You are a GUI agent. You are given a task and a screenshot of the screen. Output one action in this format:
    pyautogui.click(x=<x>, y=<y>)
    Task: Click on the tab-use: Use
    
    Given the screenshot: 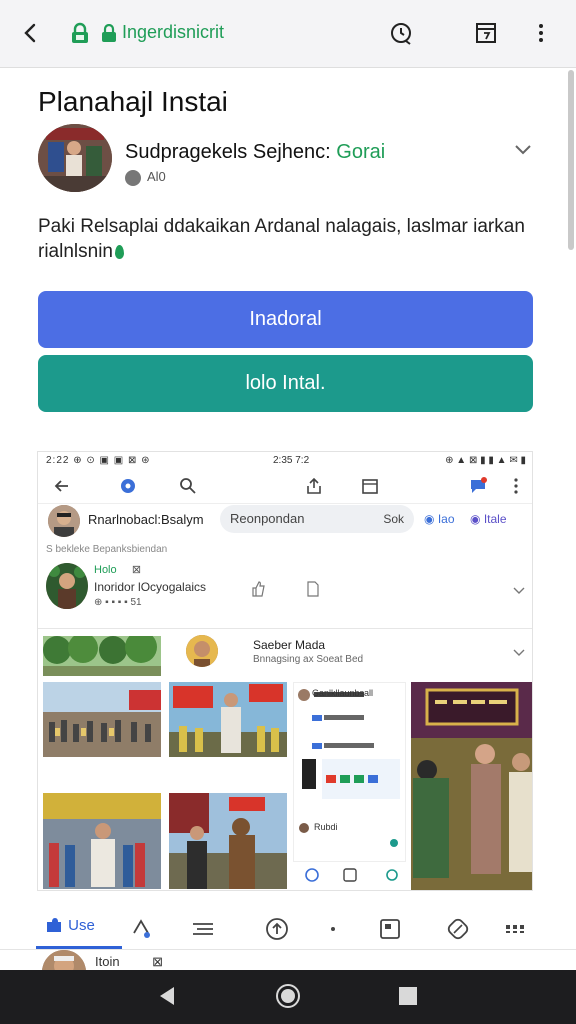 What is the action you would take?
    pyautogui.click(x=69, y=929)
    